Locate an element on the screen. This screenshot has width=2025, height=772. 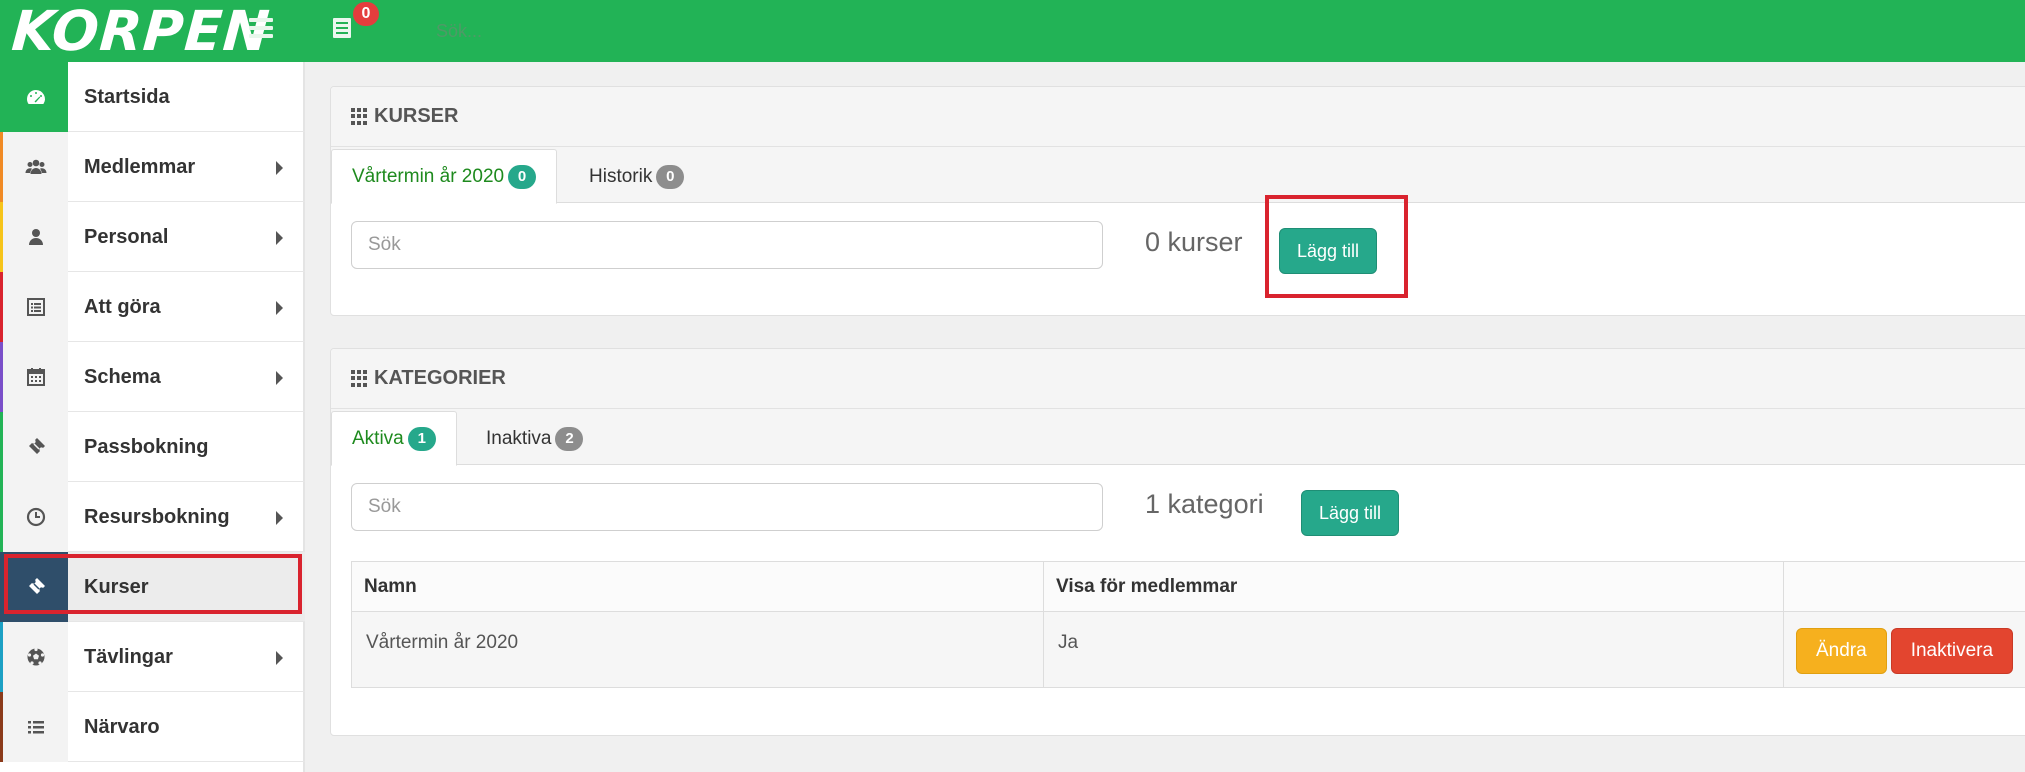
users-icon is located at coordinates (34, 167).